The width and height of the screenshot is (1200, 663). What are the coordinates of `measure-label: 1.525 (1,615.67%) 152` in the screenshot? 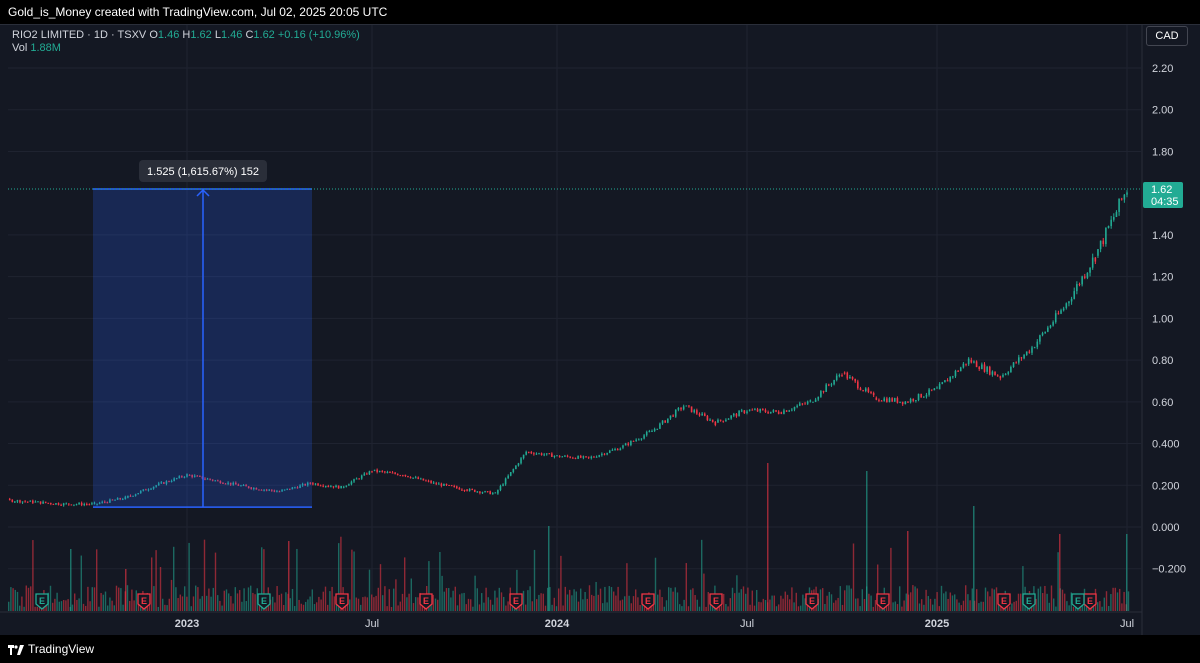 It's located at (203, 172).